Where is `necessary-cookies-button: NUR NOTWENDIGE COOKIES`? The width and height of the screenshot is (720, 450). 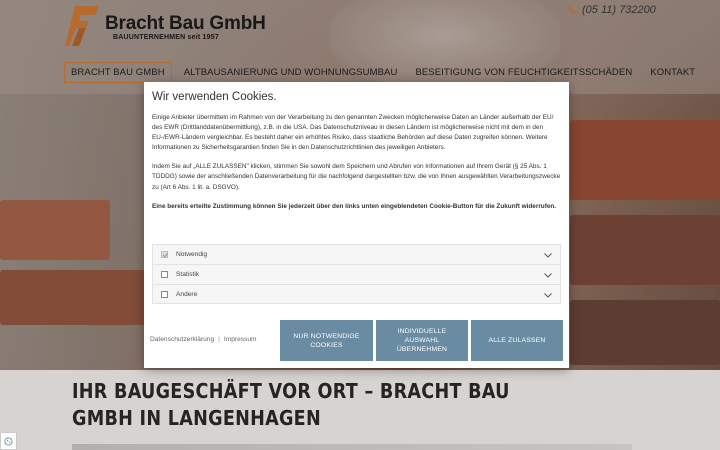 necessary-cookies-button: NUR NOTWENDIGE COOKIES is located at coordinates (326, 340).